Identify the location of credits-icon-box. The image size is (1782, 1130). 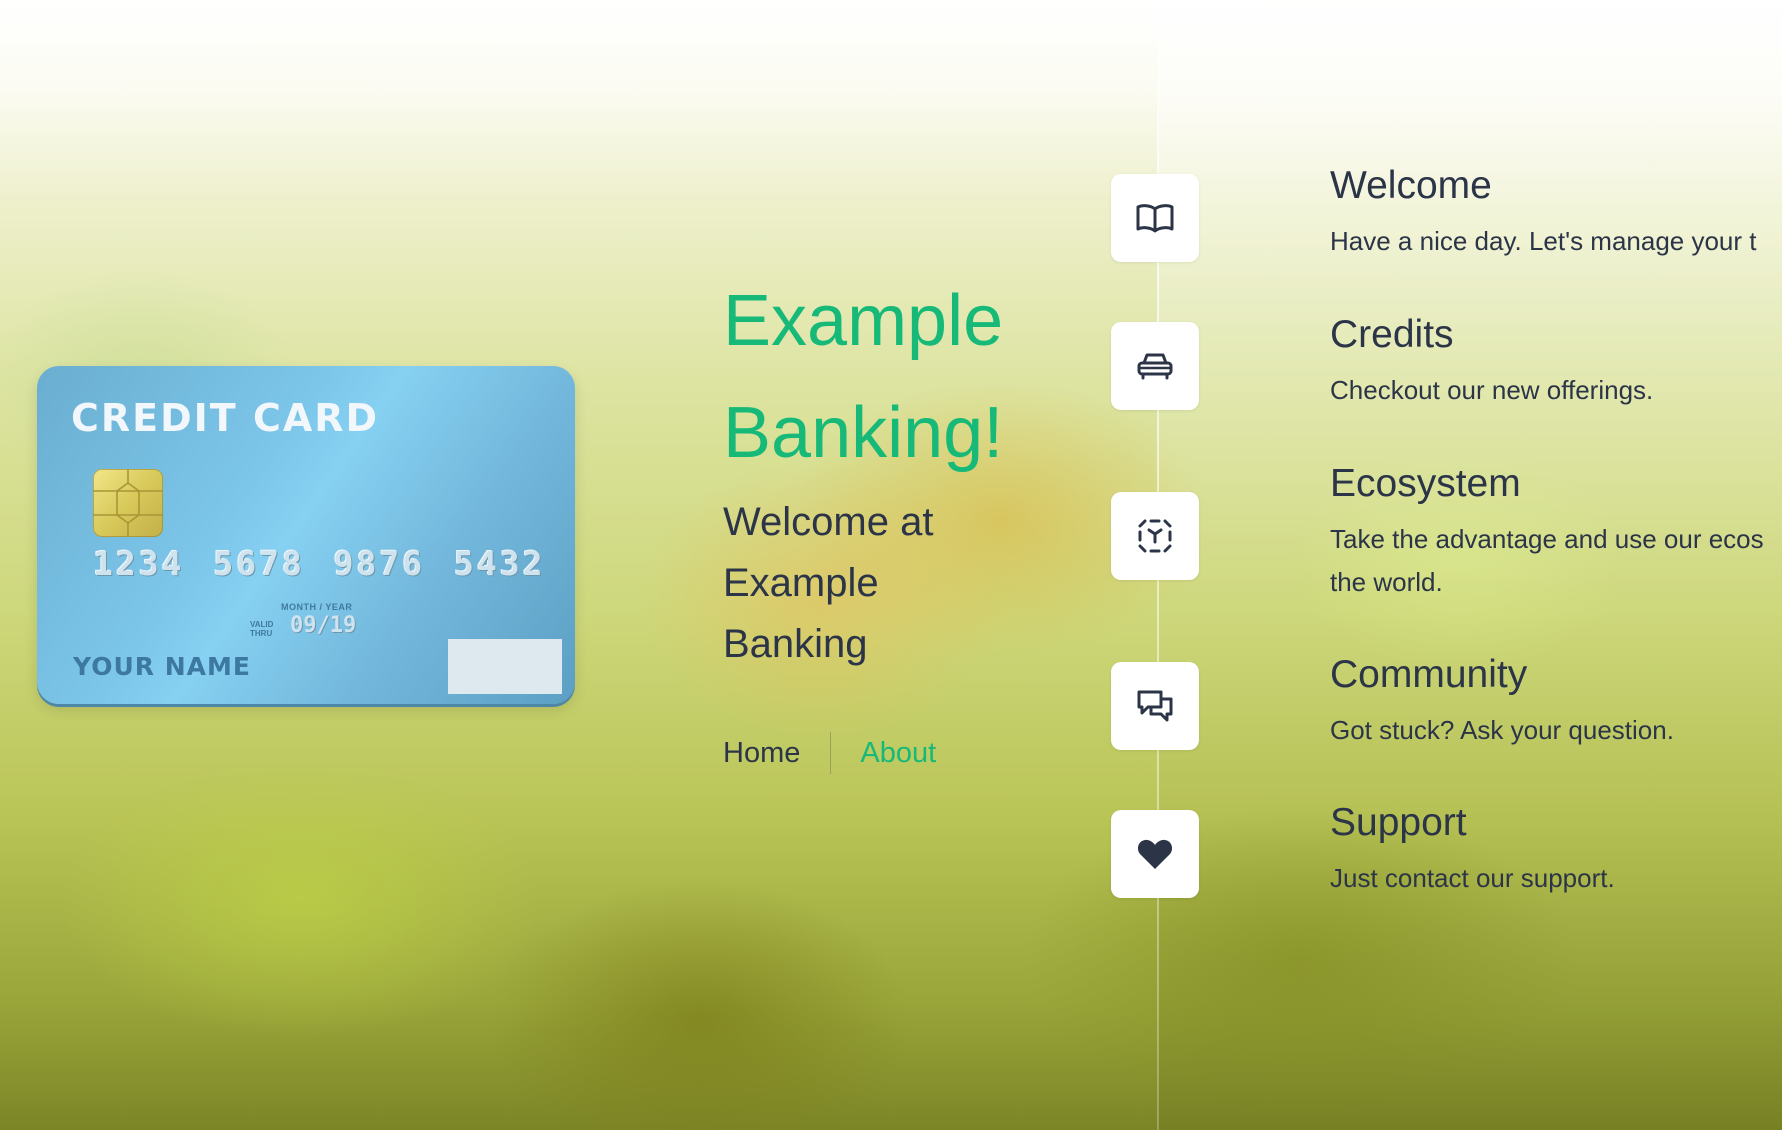
(1155, 366).